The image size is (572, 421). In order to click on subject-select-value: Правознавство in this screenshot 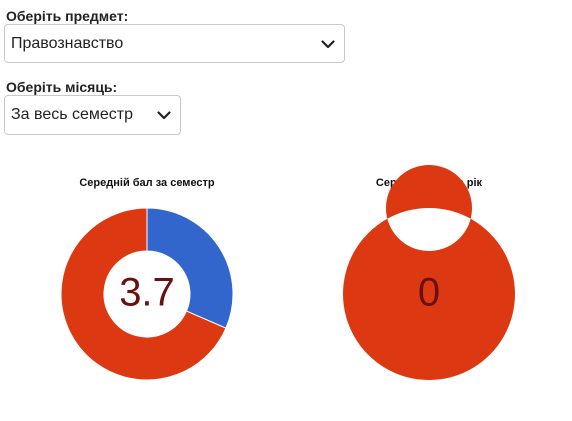, I will do `click(67, 43)`.